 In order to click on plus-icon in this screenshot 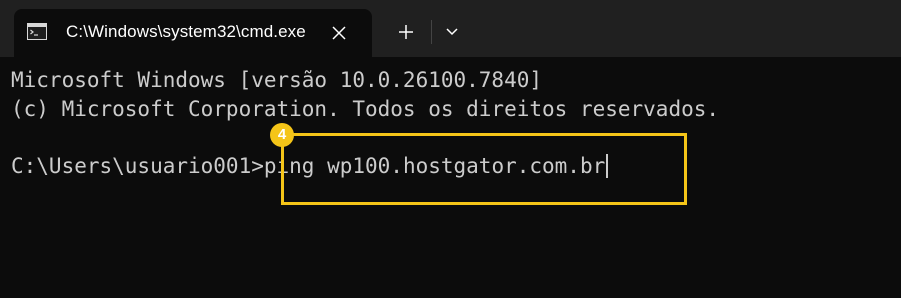, I will do `click(406, 32)`.